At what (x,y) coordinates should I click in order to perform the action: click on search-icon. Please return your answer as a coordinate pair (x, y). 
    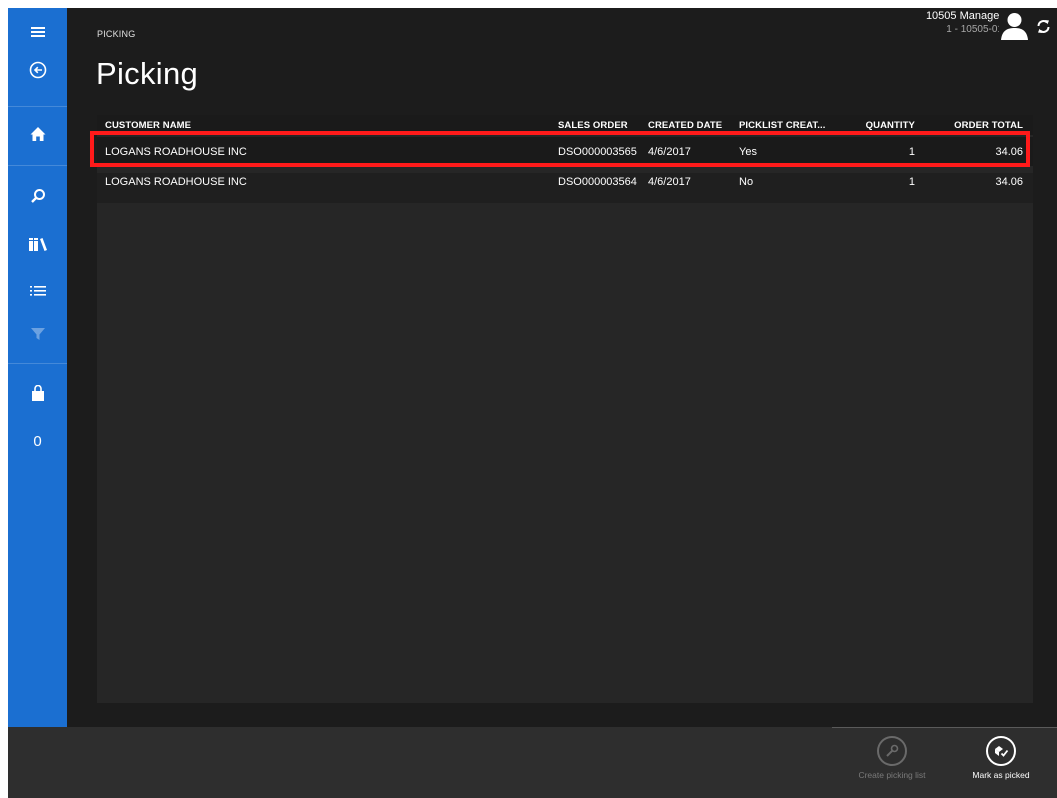
    Looking at the image, I should click on (37, 196).